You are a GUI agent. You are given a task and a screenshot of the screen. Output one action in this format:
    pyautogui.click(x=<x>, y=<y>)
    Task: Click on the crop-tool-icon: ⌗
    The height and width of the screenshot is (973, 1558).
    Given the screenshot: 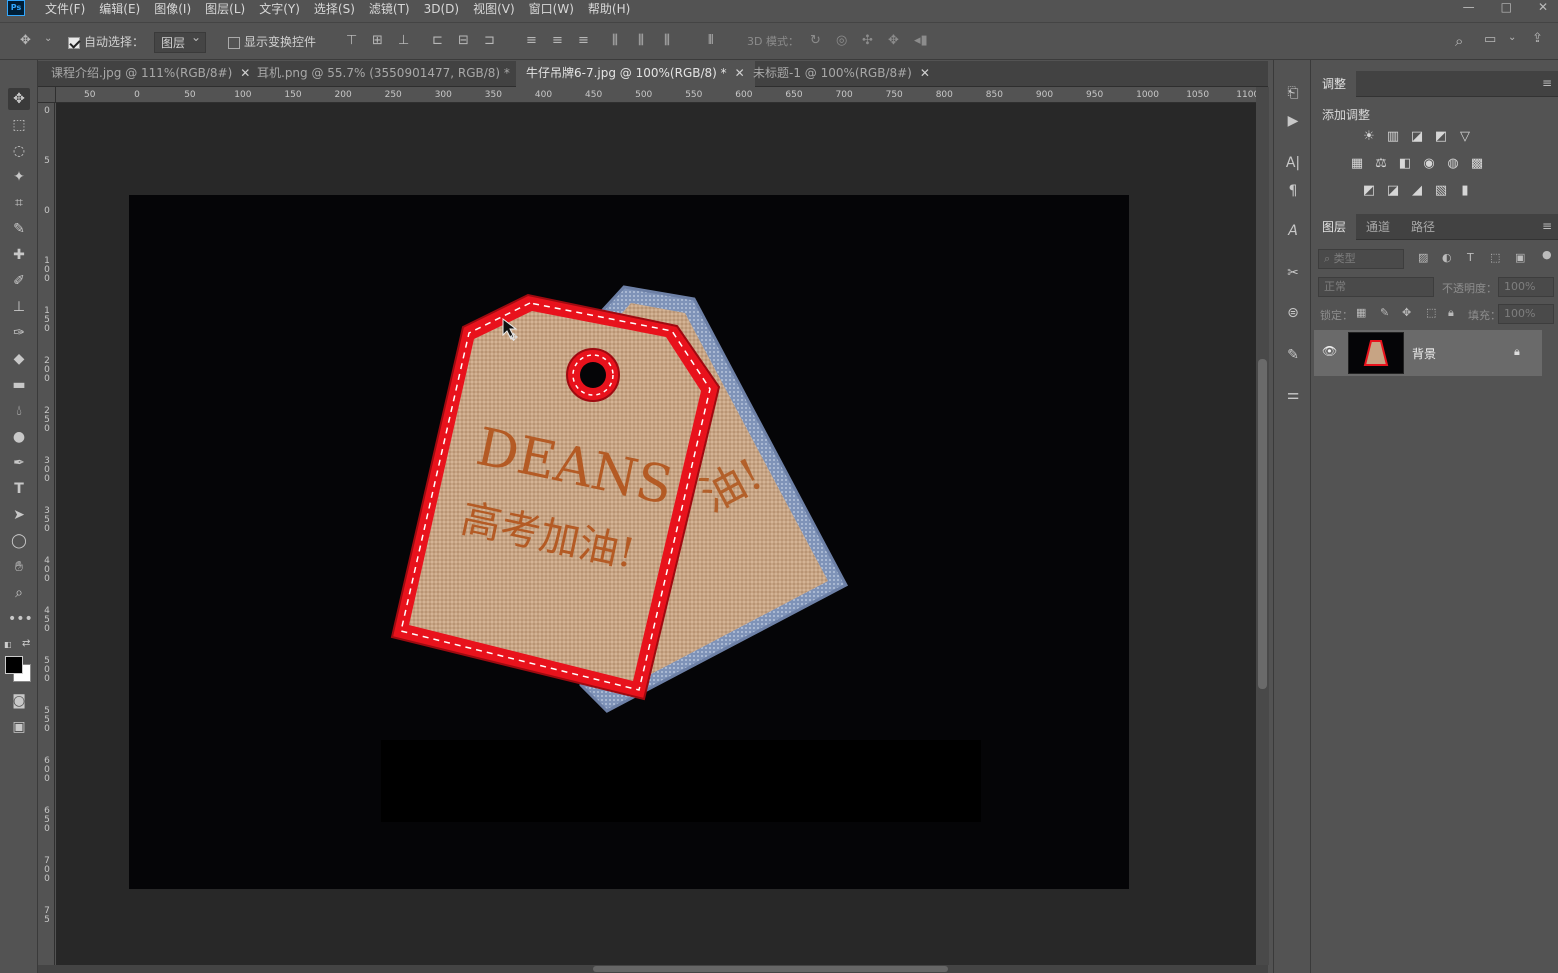 What is the action you would take?
    pyautogui.click(x=19, y=203)
    